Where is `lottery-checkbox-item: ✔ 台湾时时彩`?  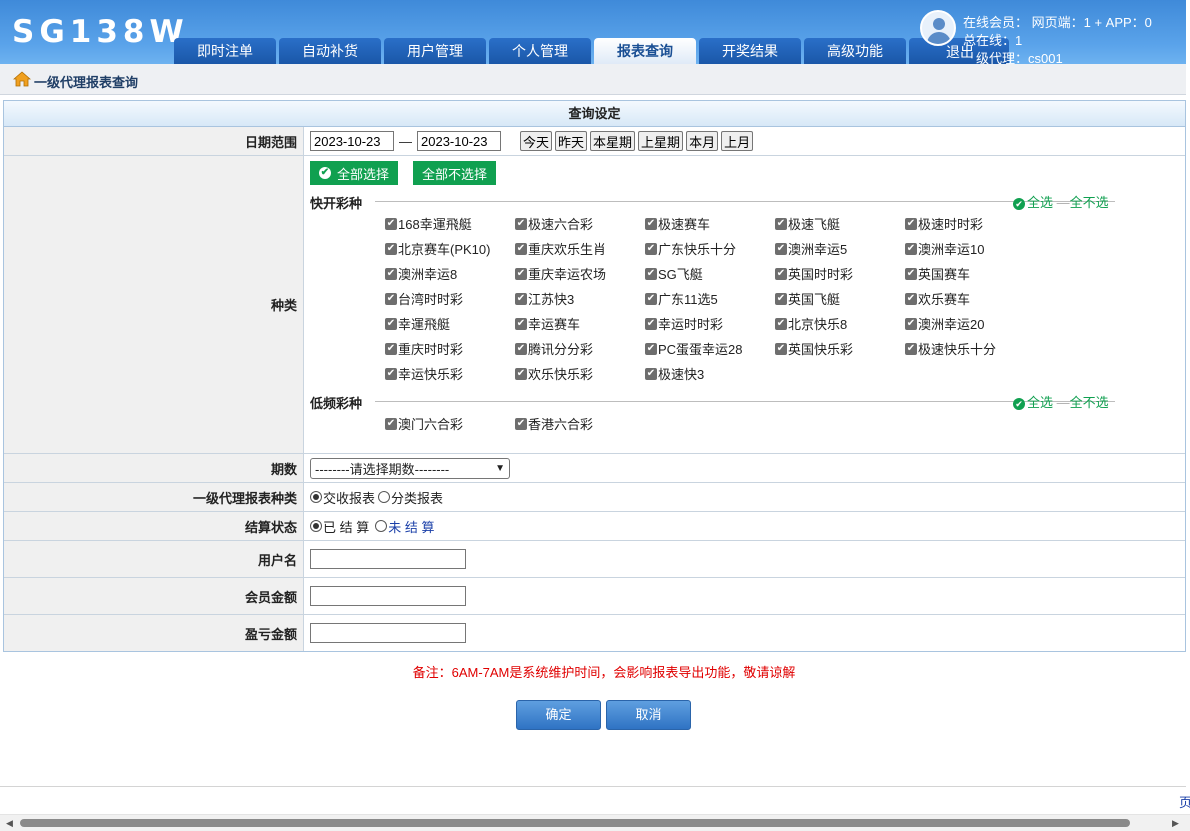 lottery-checkbox-item: ✔ 台湾时时彩 is located at coordinates (450, 298).